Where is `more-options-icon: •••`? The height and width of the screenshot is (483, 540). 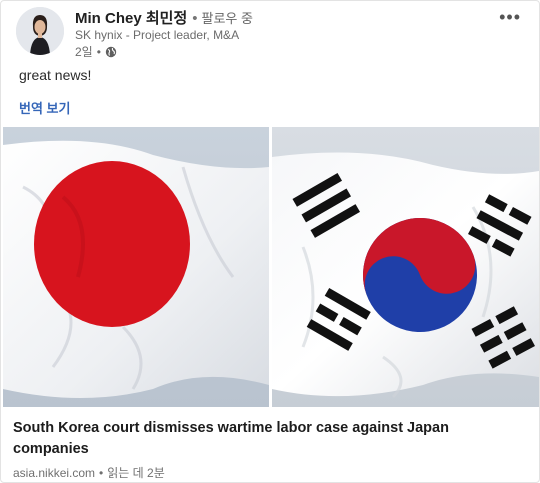
more-options-icon: ••• is located at coordinates (510, 17).